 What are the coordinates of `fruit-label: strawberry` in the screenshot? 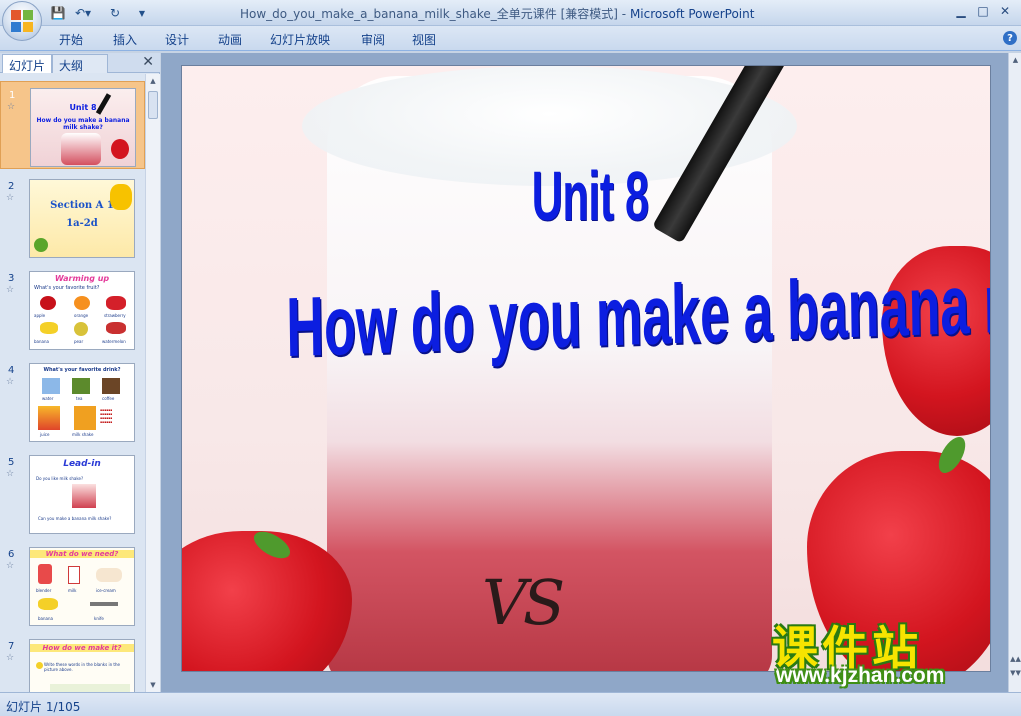 It's located at (115, 315).